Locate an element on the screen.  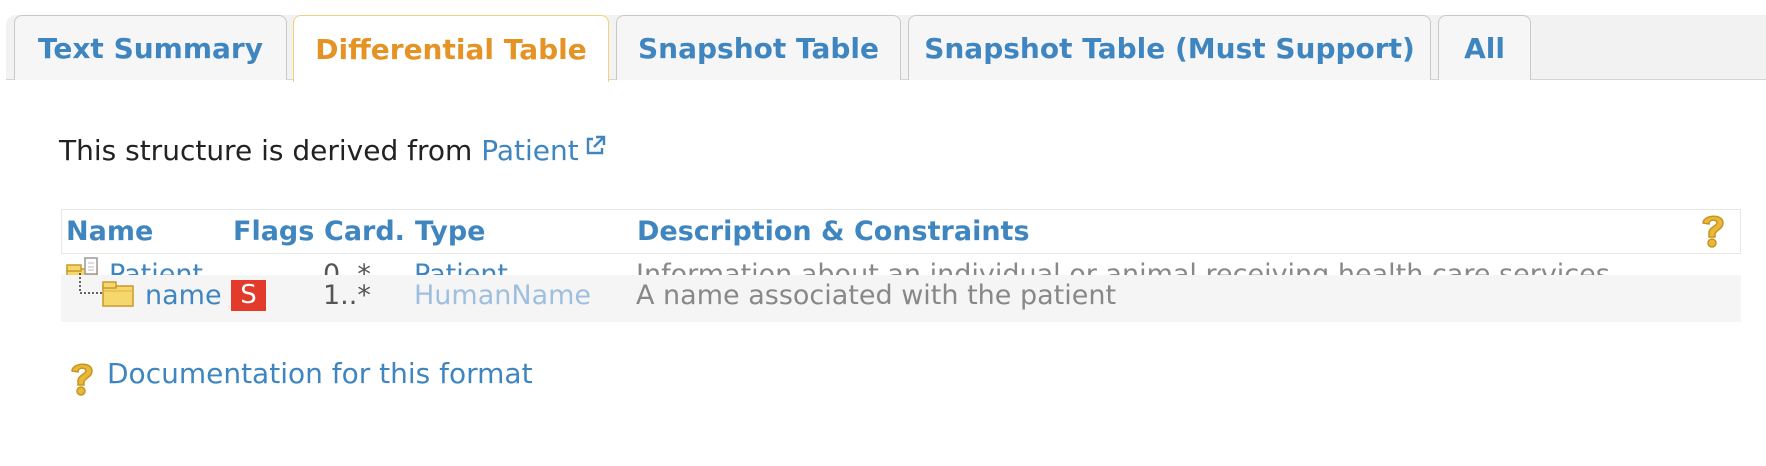
tab-label: Snapshot Table is located at coordinates (758, 48).